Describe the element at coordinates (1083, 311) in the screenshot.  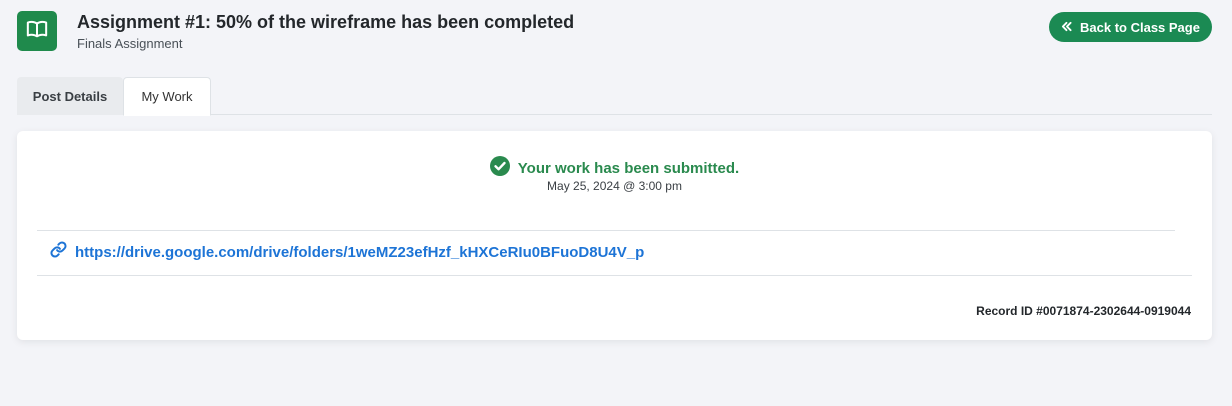
I see `record-id: Record ID #0071874-2302644-0919044` at that location.